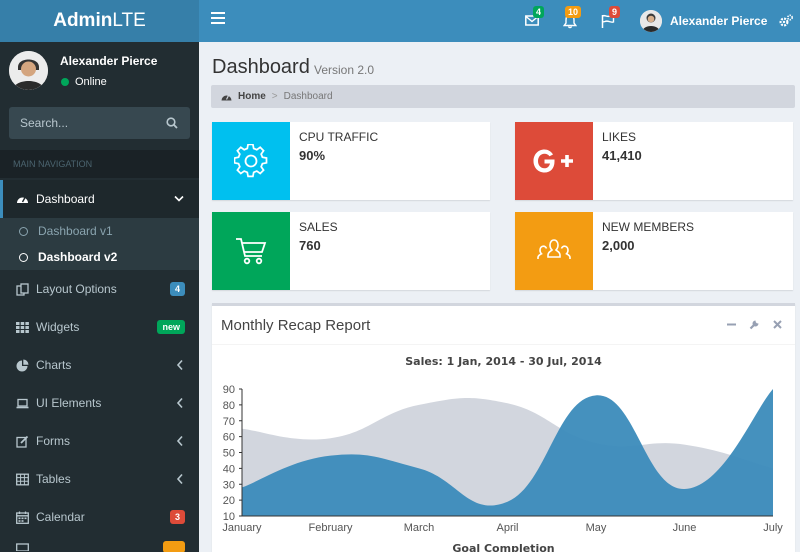 The width and height of the screenshot is (800, 552). I want to click on info-box-value: 90%, so click(312, 155).